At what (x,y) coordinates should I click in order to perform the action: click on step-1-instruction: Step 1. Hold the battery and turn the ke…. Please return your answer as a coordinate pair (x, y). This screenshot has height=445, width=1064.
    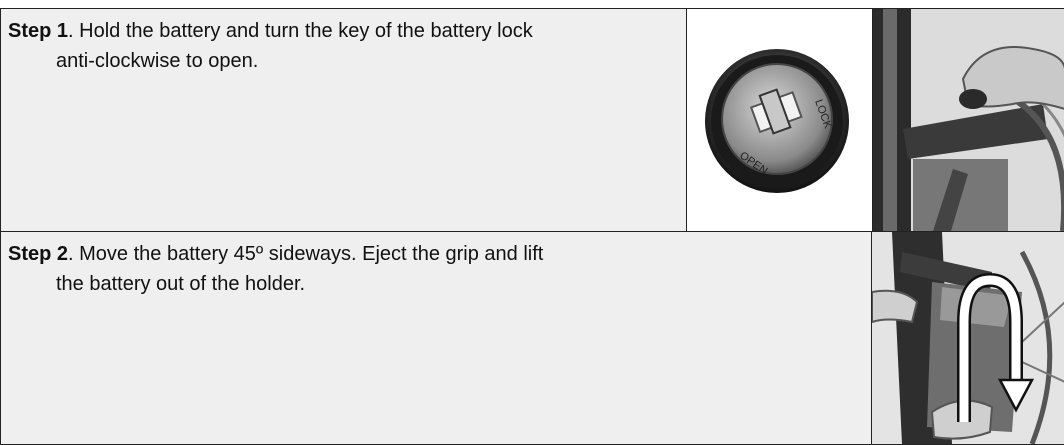
    Looking at the image, I should click on (270, 46).